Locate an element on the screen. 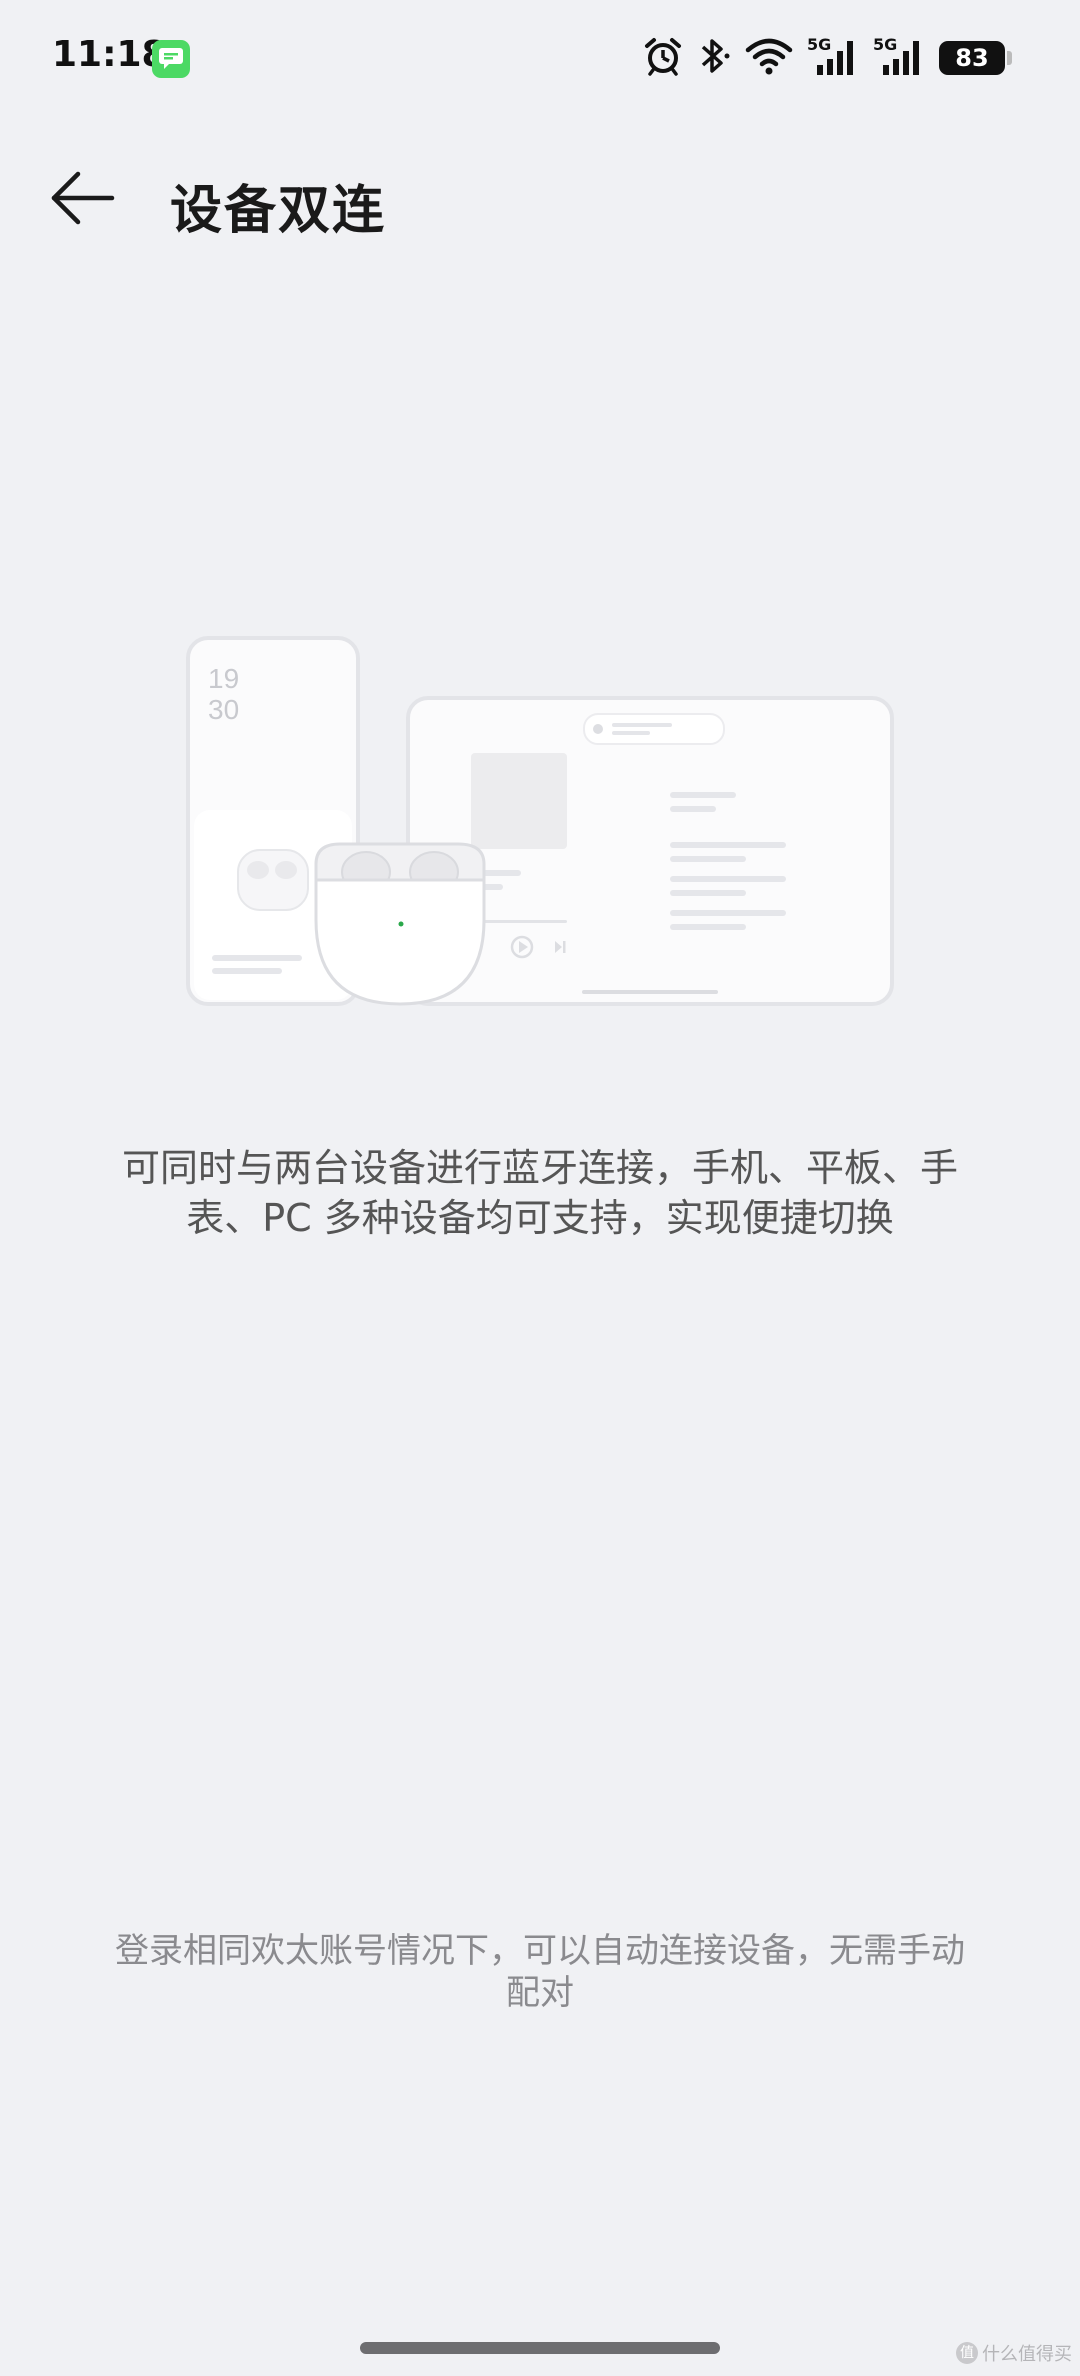  watermark: 值 什么值得买 is located at coordinates (1014, 2353).